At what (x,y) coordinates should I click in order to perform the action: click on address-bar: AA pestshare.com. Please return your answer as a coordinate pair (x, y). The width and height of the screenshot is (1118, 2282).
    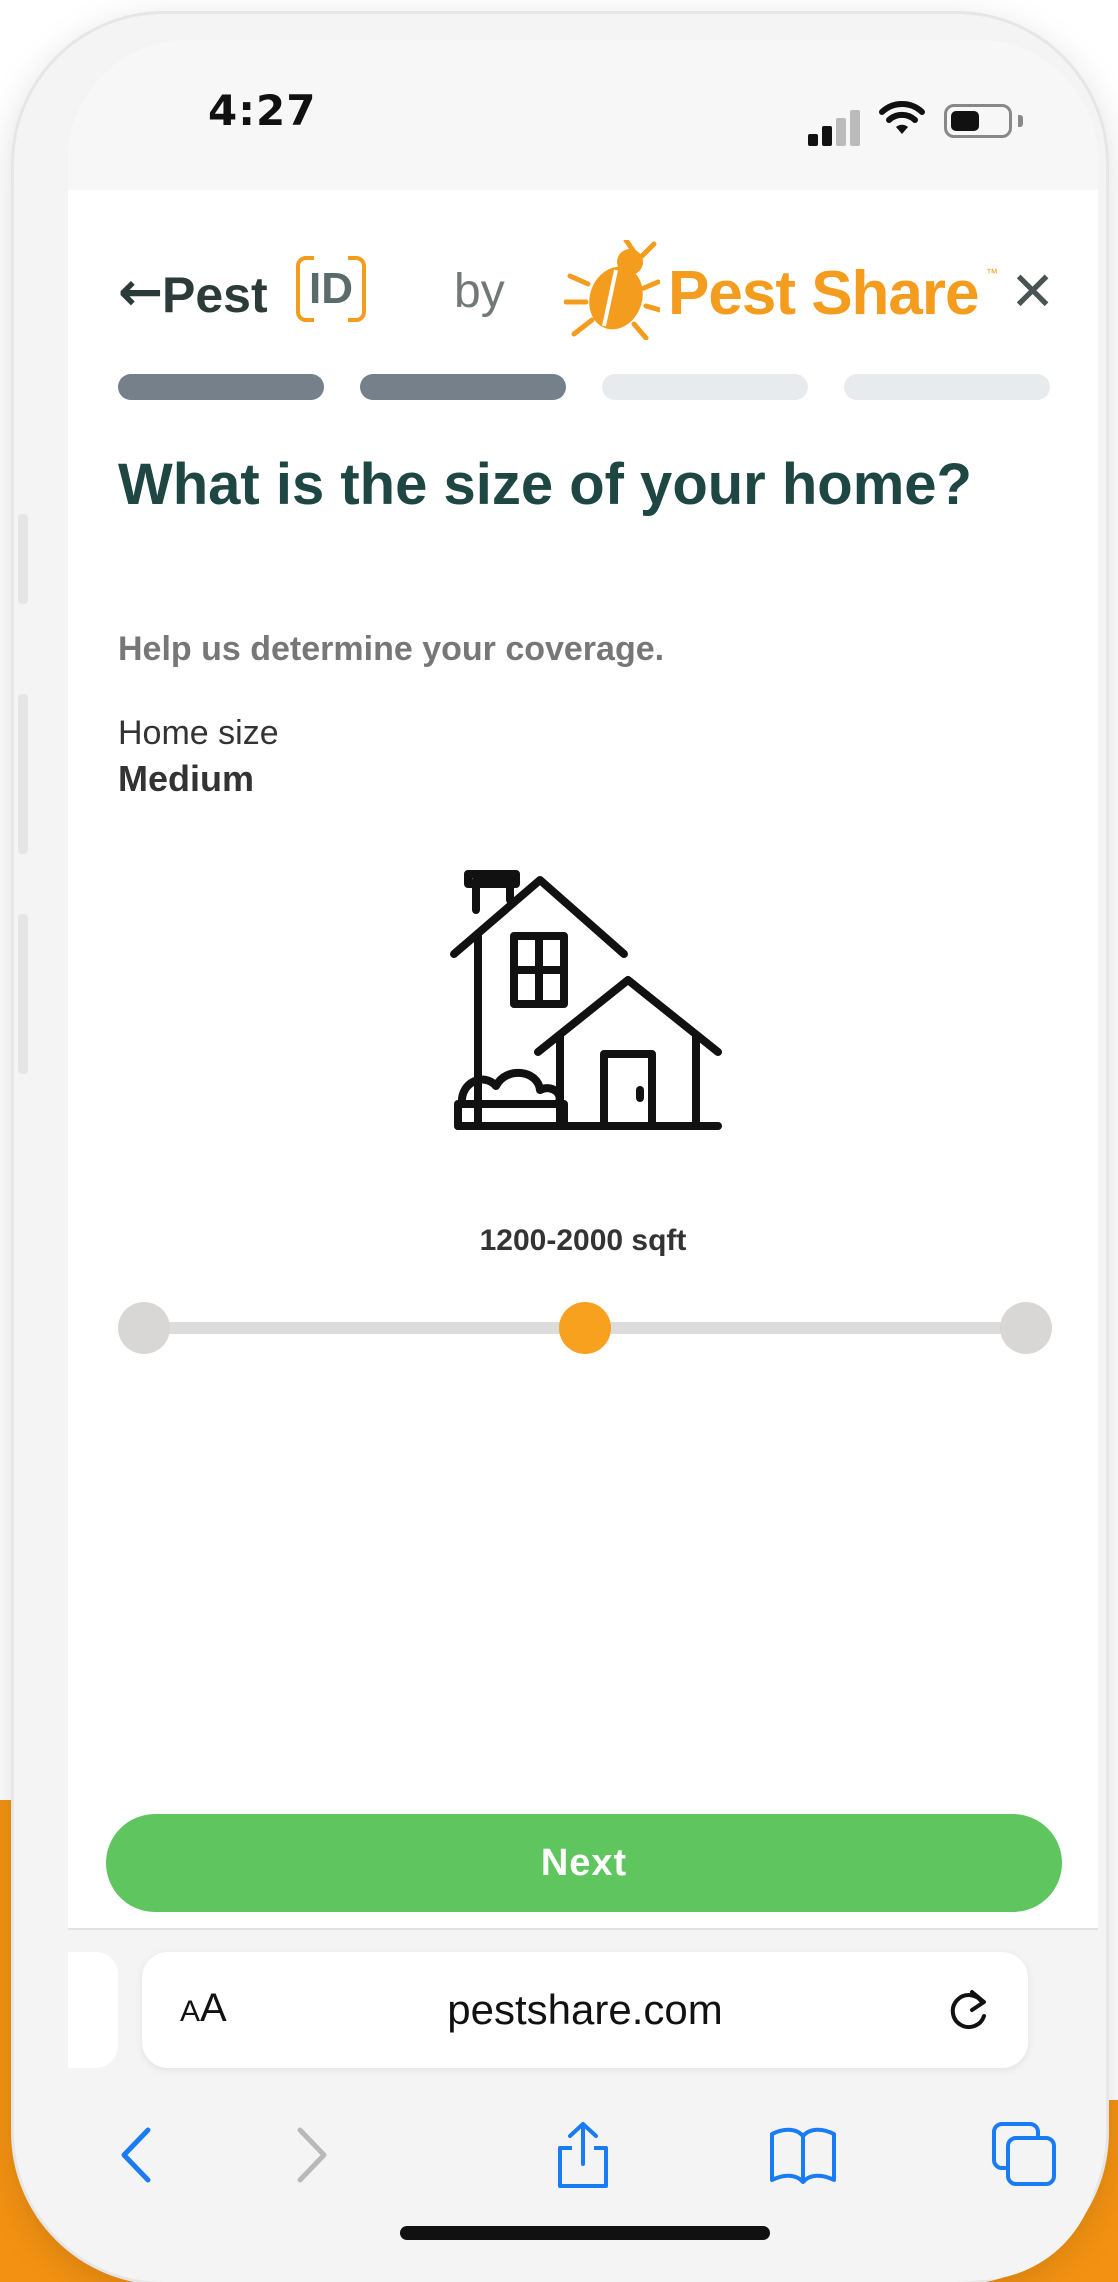
    Looking at the image, I should click on (585, 2010).